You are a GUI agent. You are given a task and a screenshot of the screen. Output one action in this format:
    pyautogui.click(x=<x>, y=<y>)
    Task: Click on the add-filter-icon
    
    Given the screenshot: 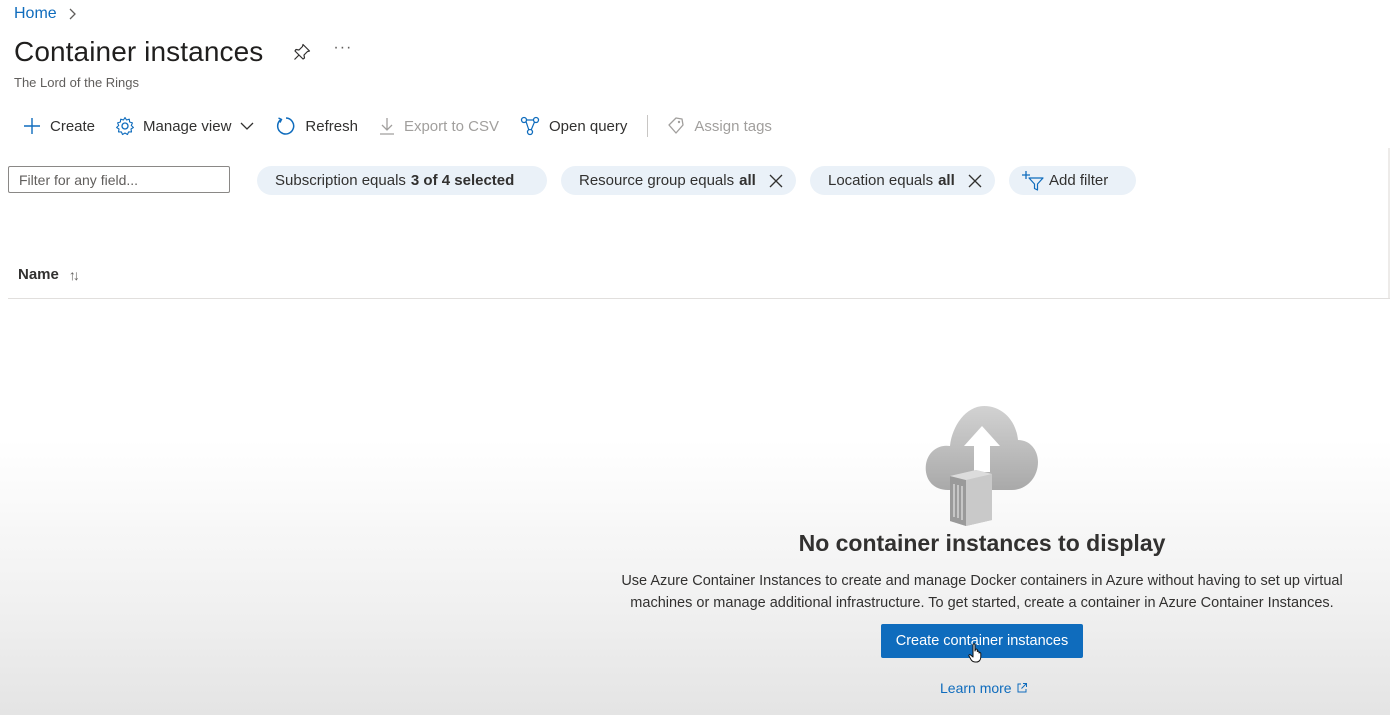 What is the action you would take?
    pyautogui.click(x=1033, y=180)
    